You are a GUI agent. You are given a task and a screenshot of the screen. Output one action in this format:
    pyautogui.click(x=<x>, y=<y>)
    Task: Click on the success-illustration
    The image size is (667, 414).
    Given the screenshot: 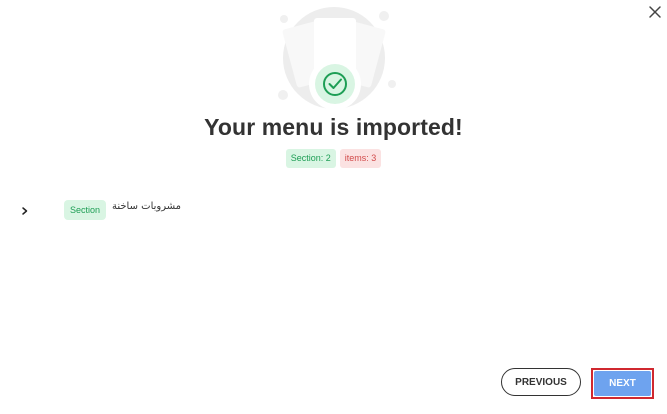 What is the action you would take?
    pyautogui.click(x=335, y=57)
    